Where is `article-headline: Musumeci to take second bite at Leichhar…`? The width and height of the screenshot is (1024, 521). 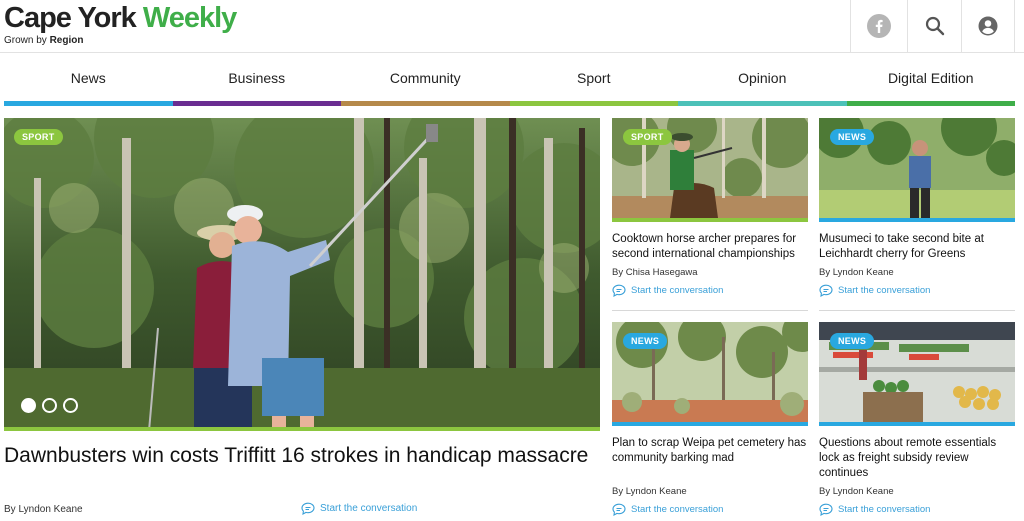
article-headline: Musumeci to take second bite at Leichhar… is located at coordinates (917, 247).